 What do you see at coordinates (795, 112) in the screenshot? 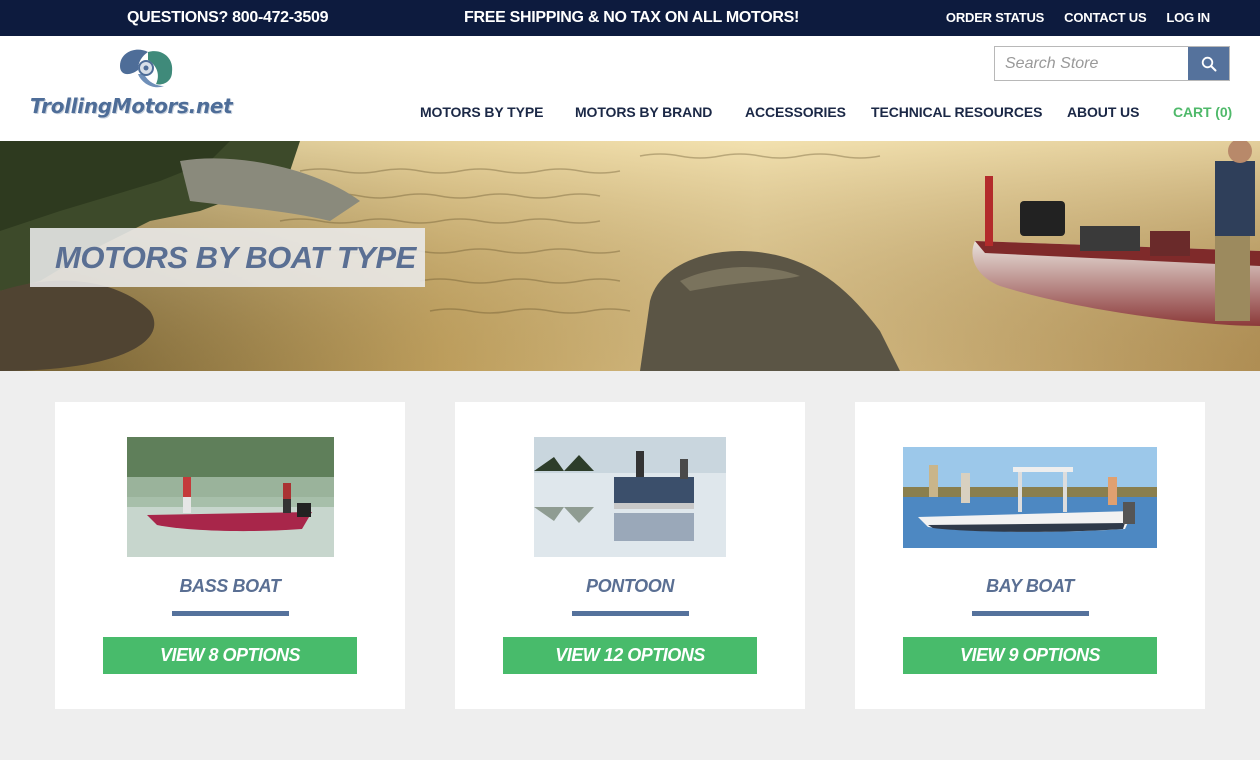
I see `nav-accessories: ACCESSORIES` at bounding box center [795, 112].